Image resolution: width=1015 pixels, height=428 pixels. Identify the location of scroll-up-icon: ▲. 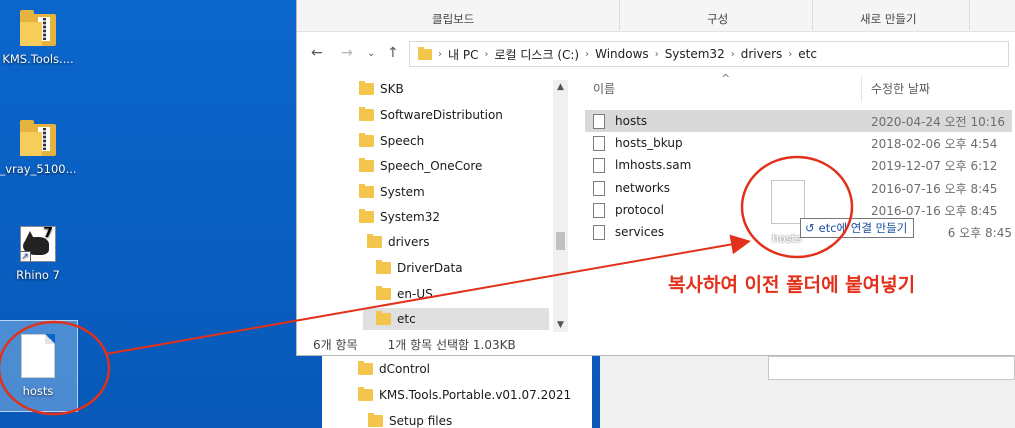
(560, 87).